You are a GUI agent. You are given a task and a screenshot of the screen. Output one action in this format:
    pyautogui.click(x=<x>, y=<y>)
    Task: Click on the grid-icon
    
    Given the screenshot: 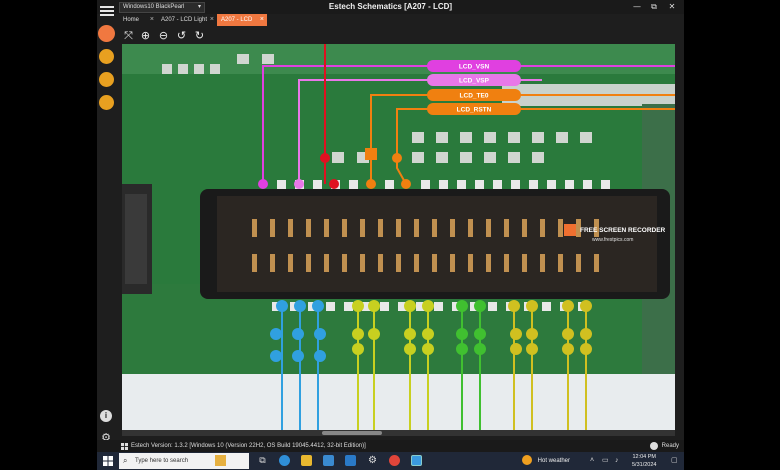 What is the action you would take?
    pyautogui.click(x=106, y=79)
    